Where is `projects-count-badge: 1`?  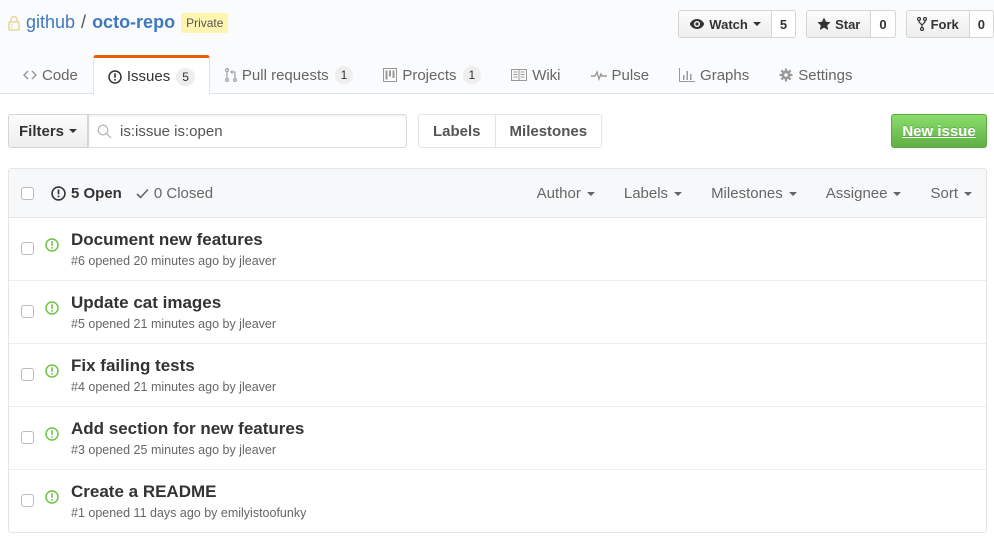 projects-count-badge: 1 is located at coordinates (472, 75).